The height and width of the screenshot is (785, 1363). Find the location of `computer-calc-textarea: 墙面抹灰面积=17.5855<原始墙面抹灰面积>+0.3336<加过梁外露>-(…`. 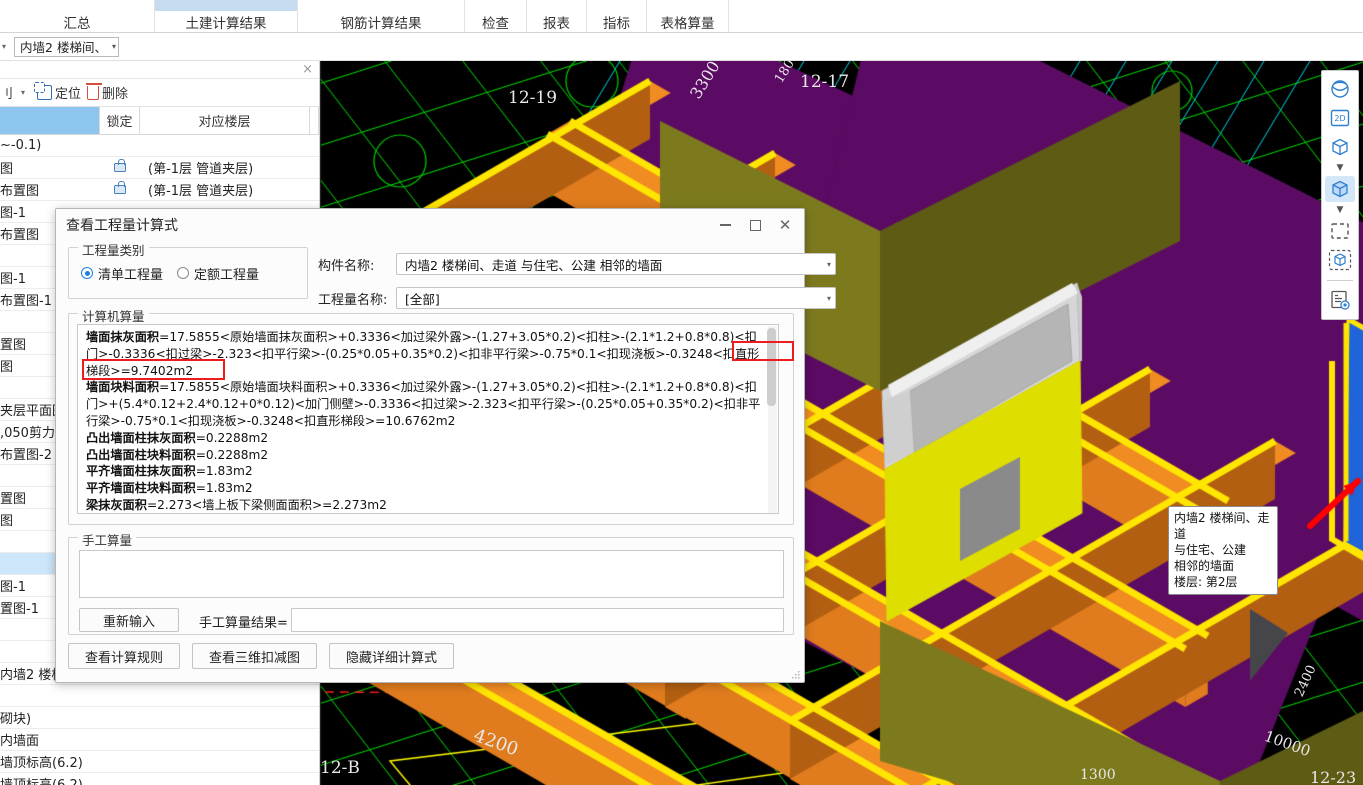

computer-calc-textarea: 墙面抹灰面积=17.5855<原始墙面抹灰面积>+0.3336<加过梁外露>-(… is located at coordinates (428, 419).